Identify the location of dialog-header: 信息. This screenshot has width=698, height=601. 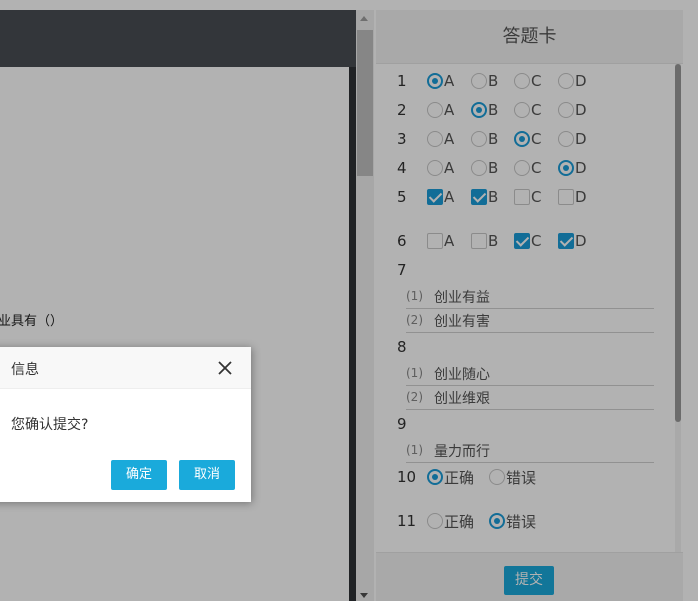
(125, 368).